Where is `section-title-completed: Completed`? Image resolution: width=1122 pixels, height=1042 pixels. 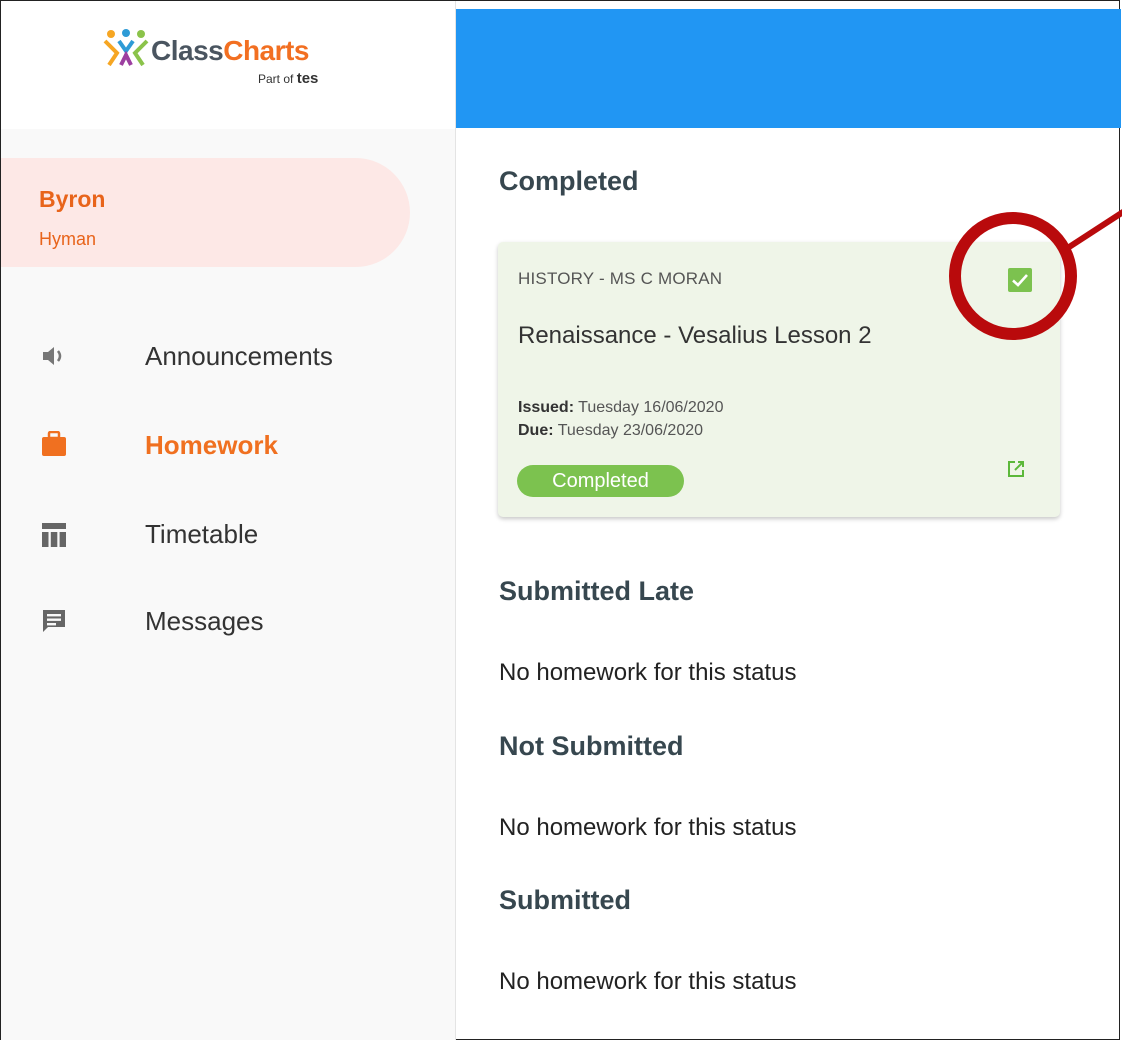
section-title-completed: Completed is located at coordinates (569, 181).